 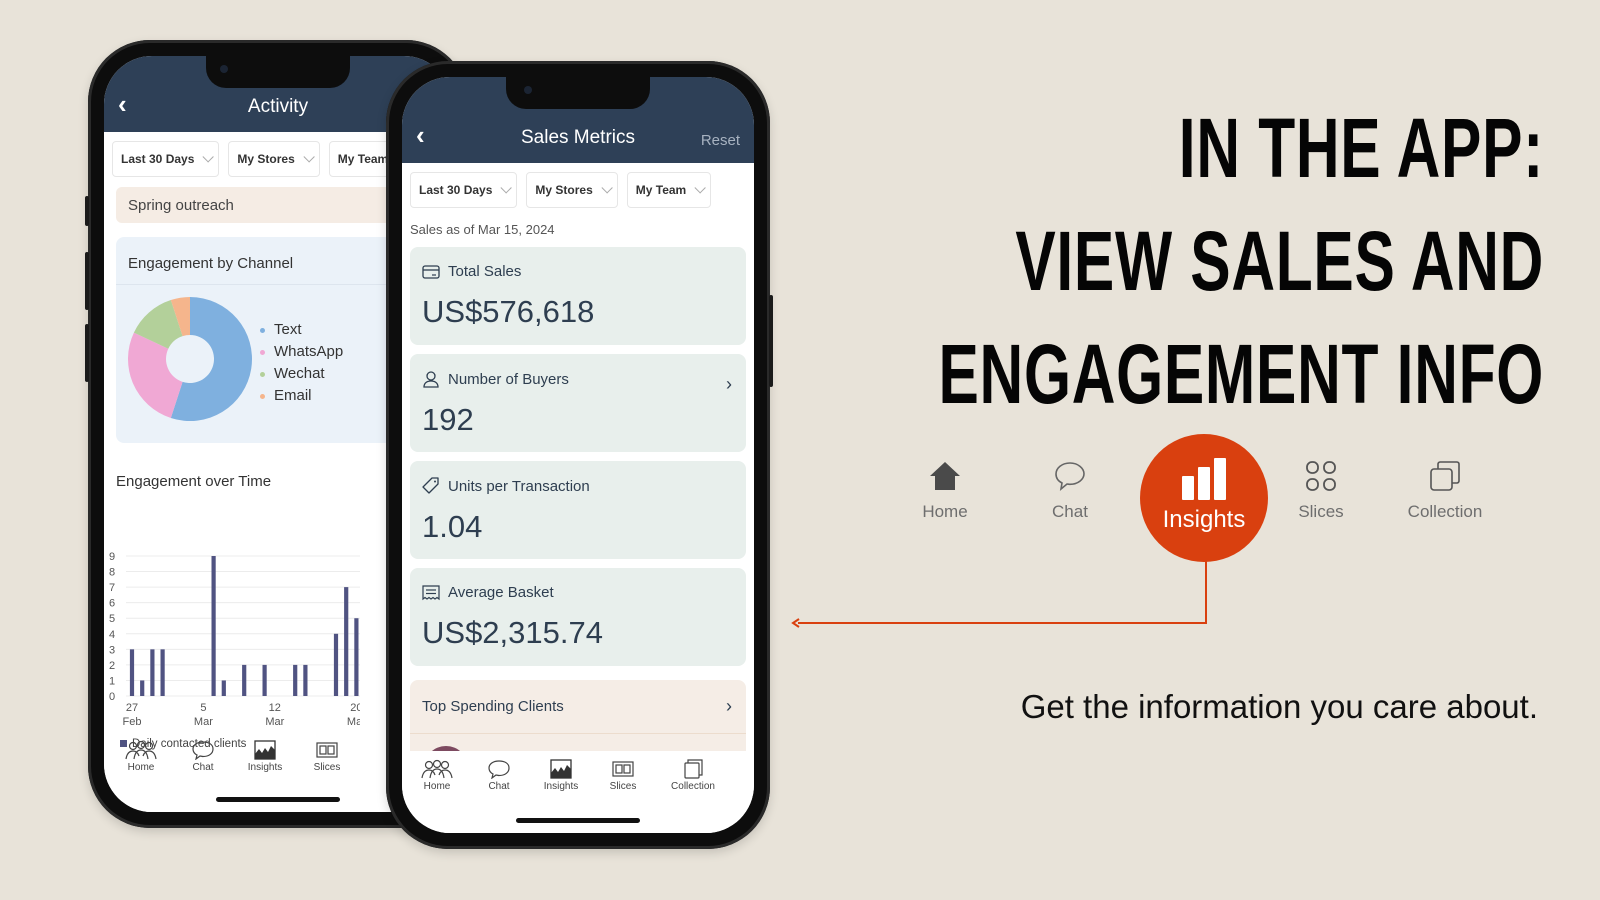 What do you see at coordinates (142, 688) in the screenshot?
I see `bar-28-feb` at bounding box center [142, 688].